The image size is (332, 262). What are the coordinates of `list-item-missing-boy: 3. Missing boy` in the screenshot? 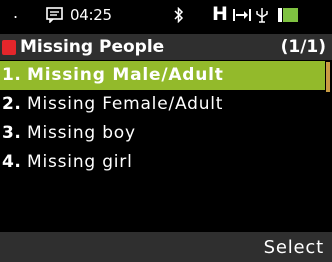 It's located at (162, 133).